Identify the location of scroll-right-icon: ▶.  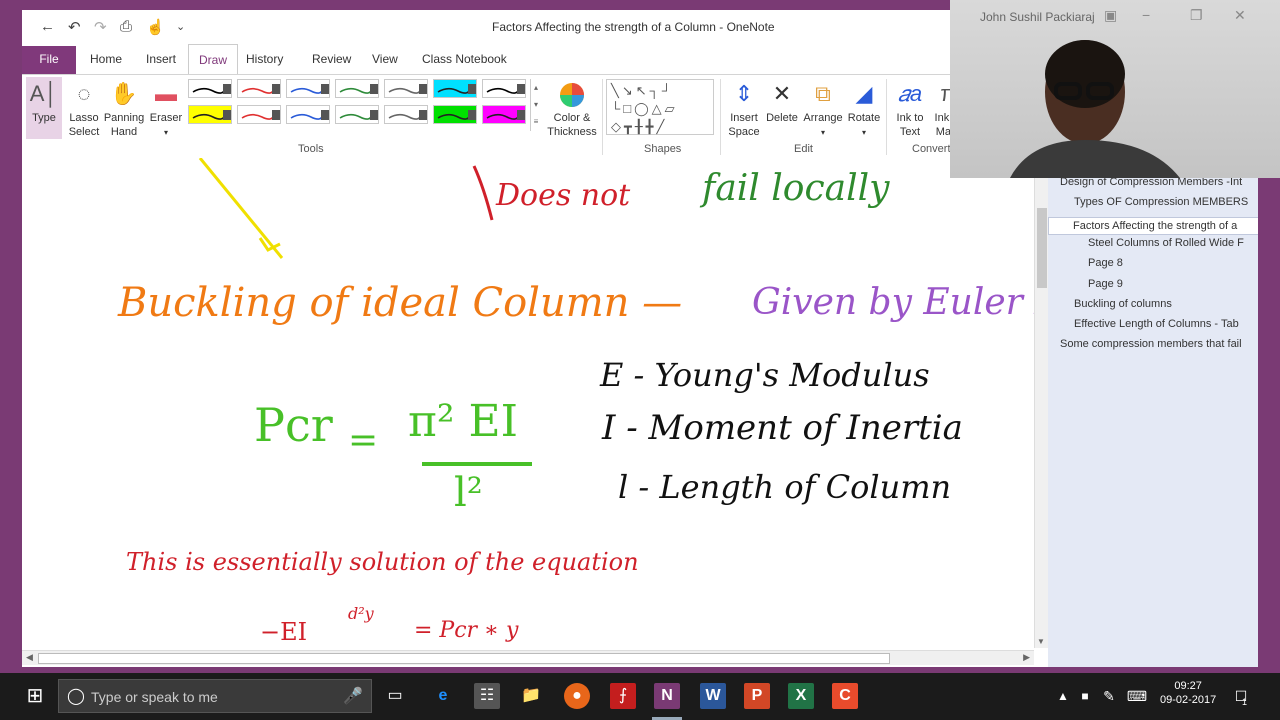
(1026, 657).